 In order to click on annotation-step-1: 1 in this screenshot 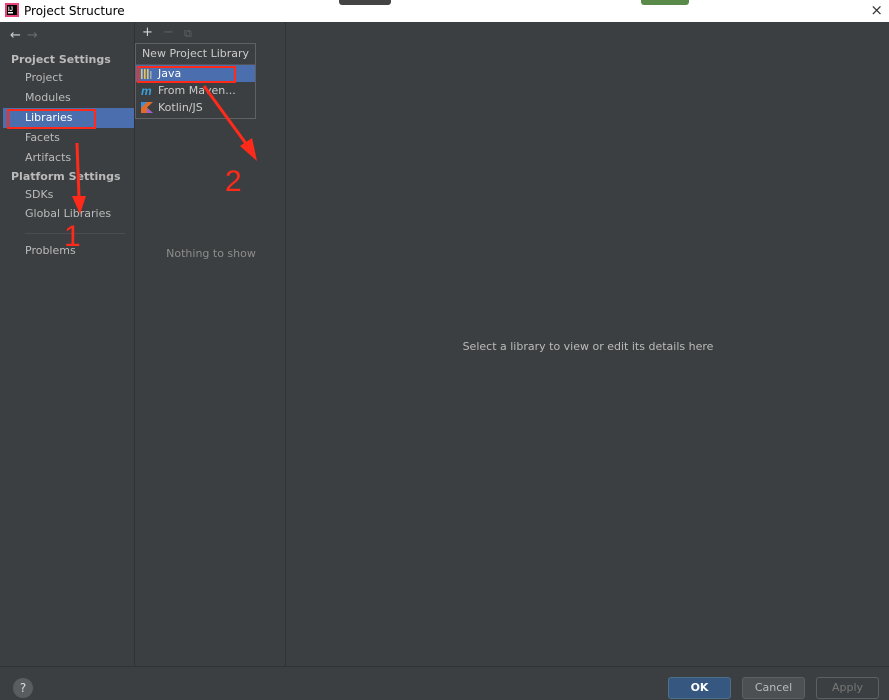, I will do `click(72, 236)`.